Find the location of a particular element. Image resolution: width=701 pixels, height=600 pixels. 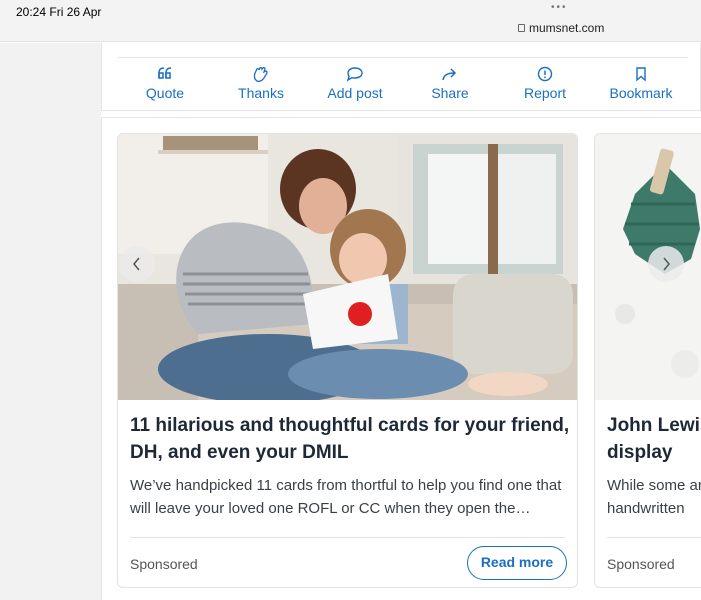

chevron-left-icon is located at coordinates (137, 266).